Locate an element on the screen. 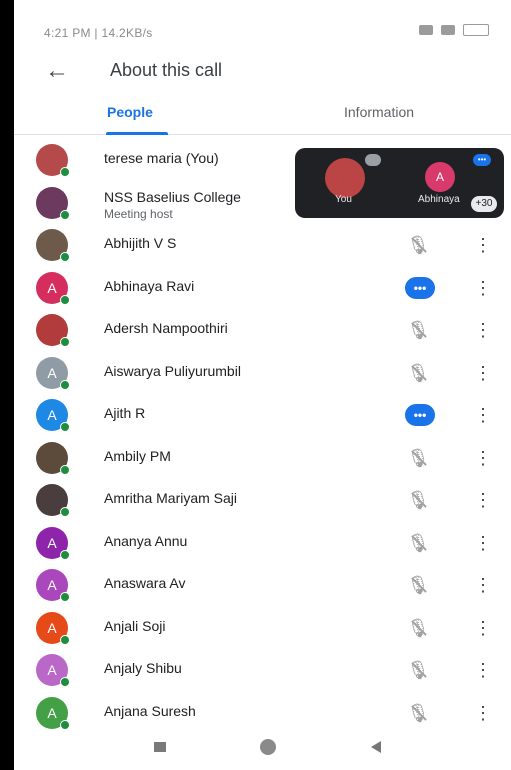 This screenshot has height=770, width=511. active-tab-indicator is located at coordinates (137, 133).